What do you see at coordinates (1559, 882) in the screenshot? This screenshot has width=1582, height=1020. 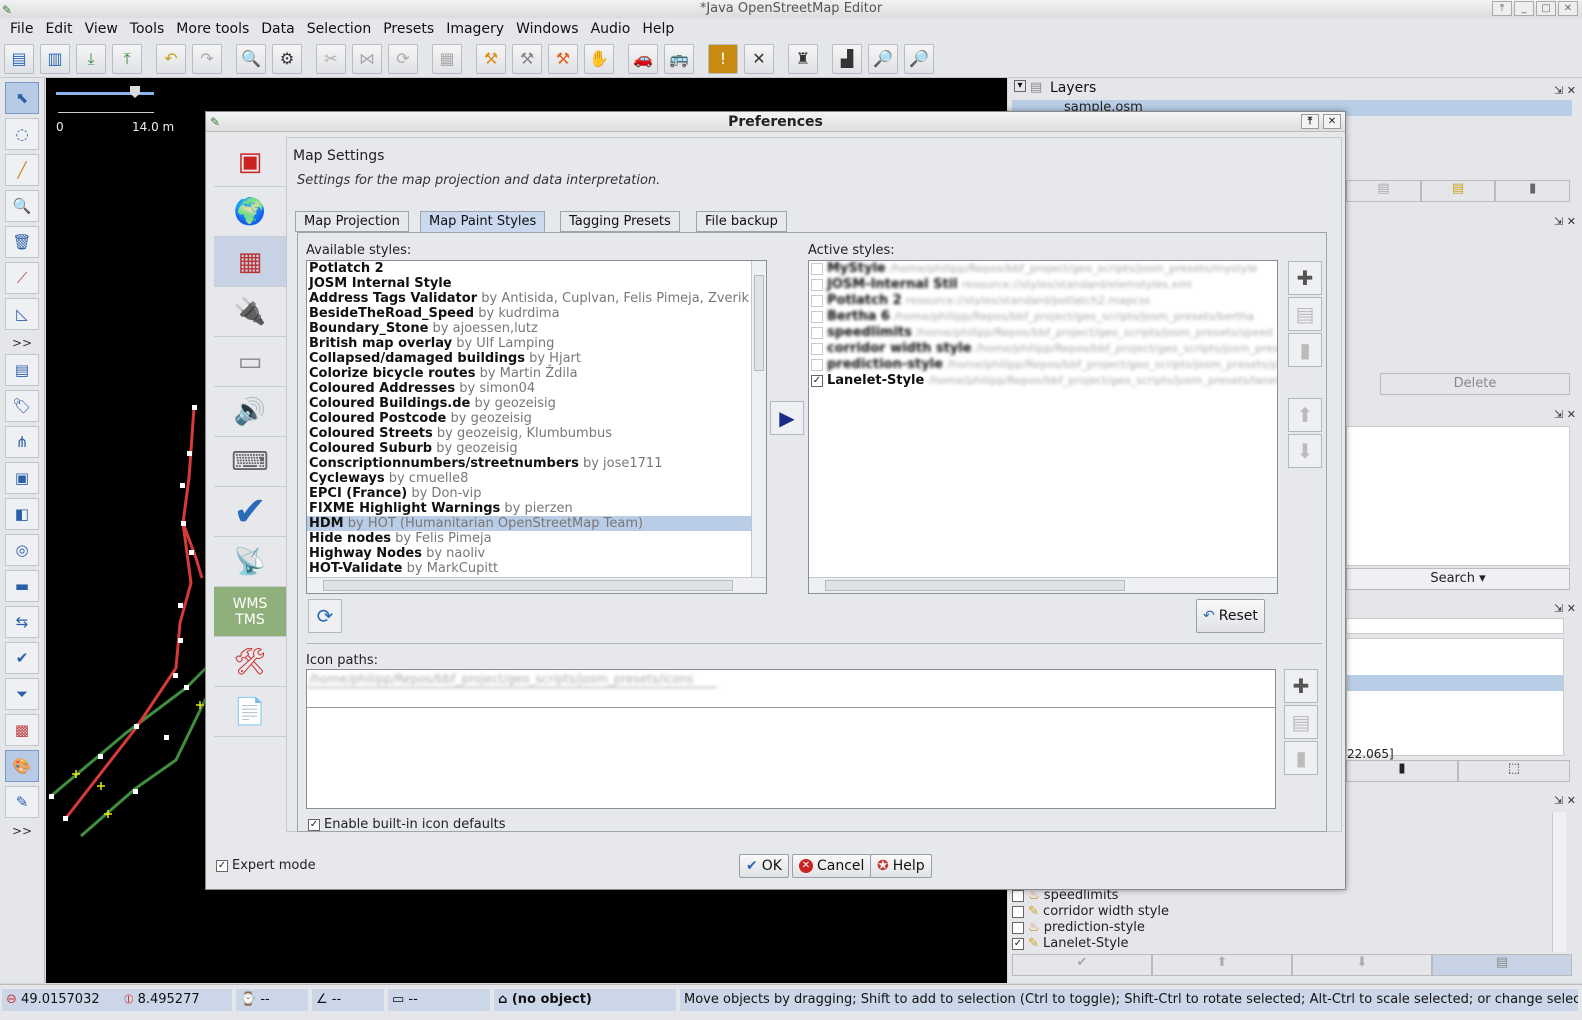 I see `style-list-scrollbar` at bounding box center [1559, 882].